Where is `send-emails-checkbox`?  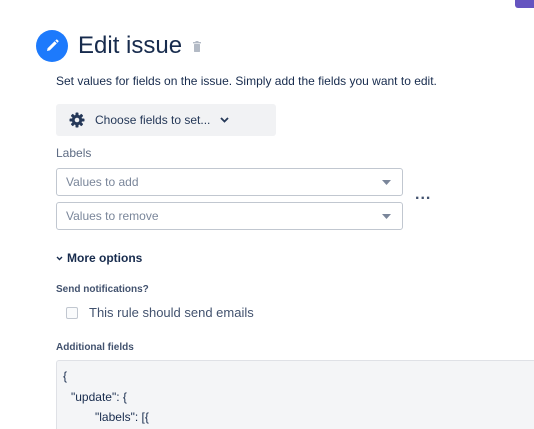
send-emails-checkbox is located at coordinates (72, 312).